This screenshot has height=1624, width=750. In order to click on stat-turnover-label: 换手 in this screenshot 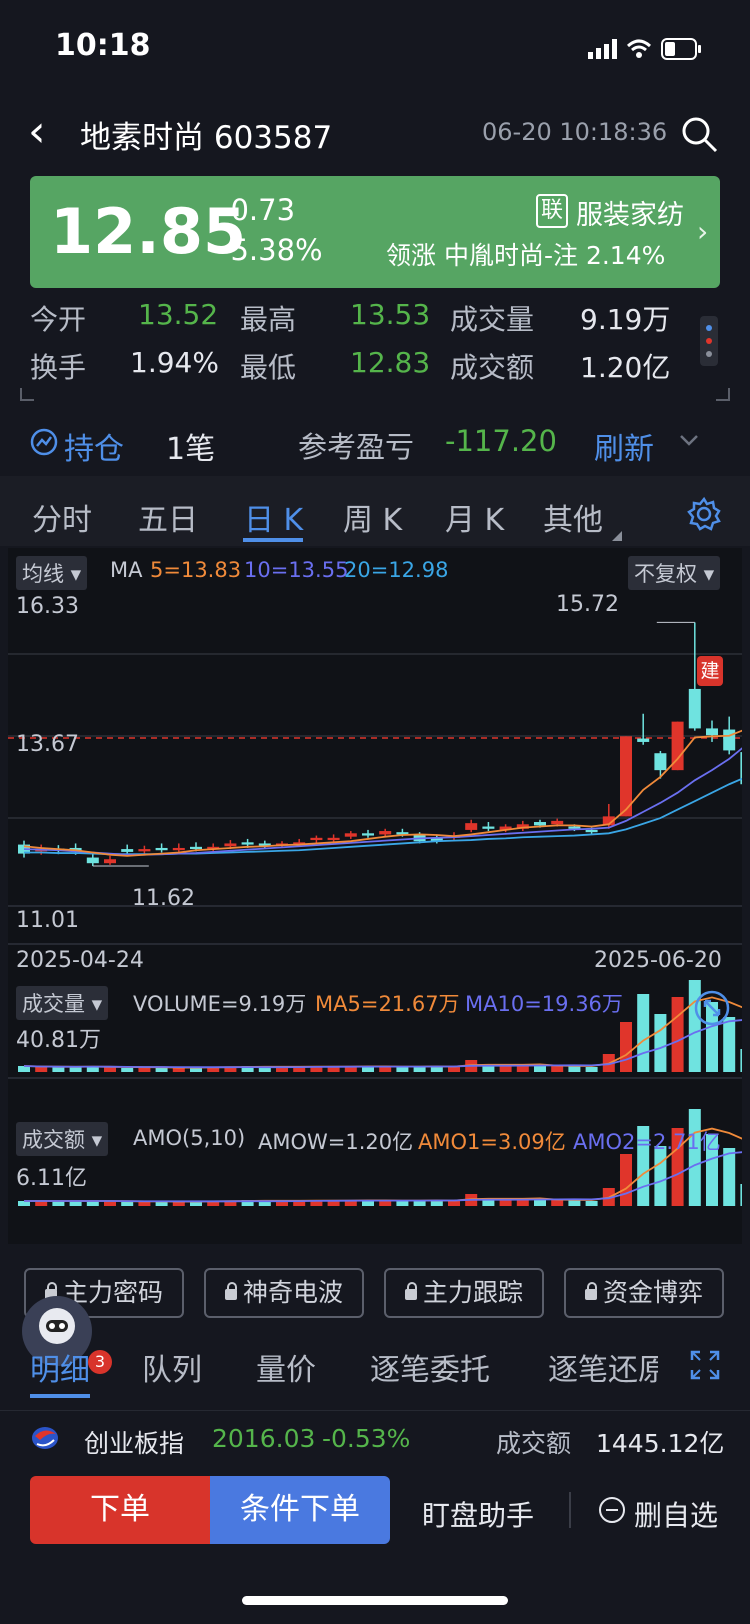, I will do `click(58, 367)`.